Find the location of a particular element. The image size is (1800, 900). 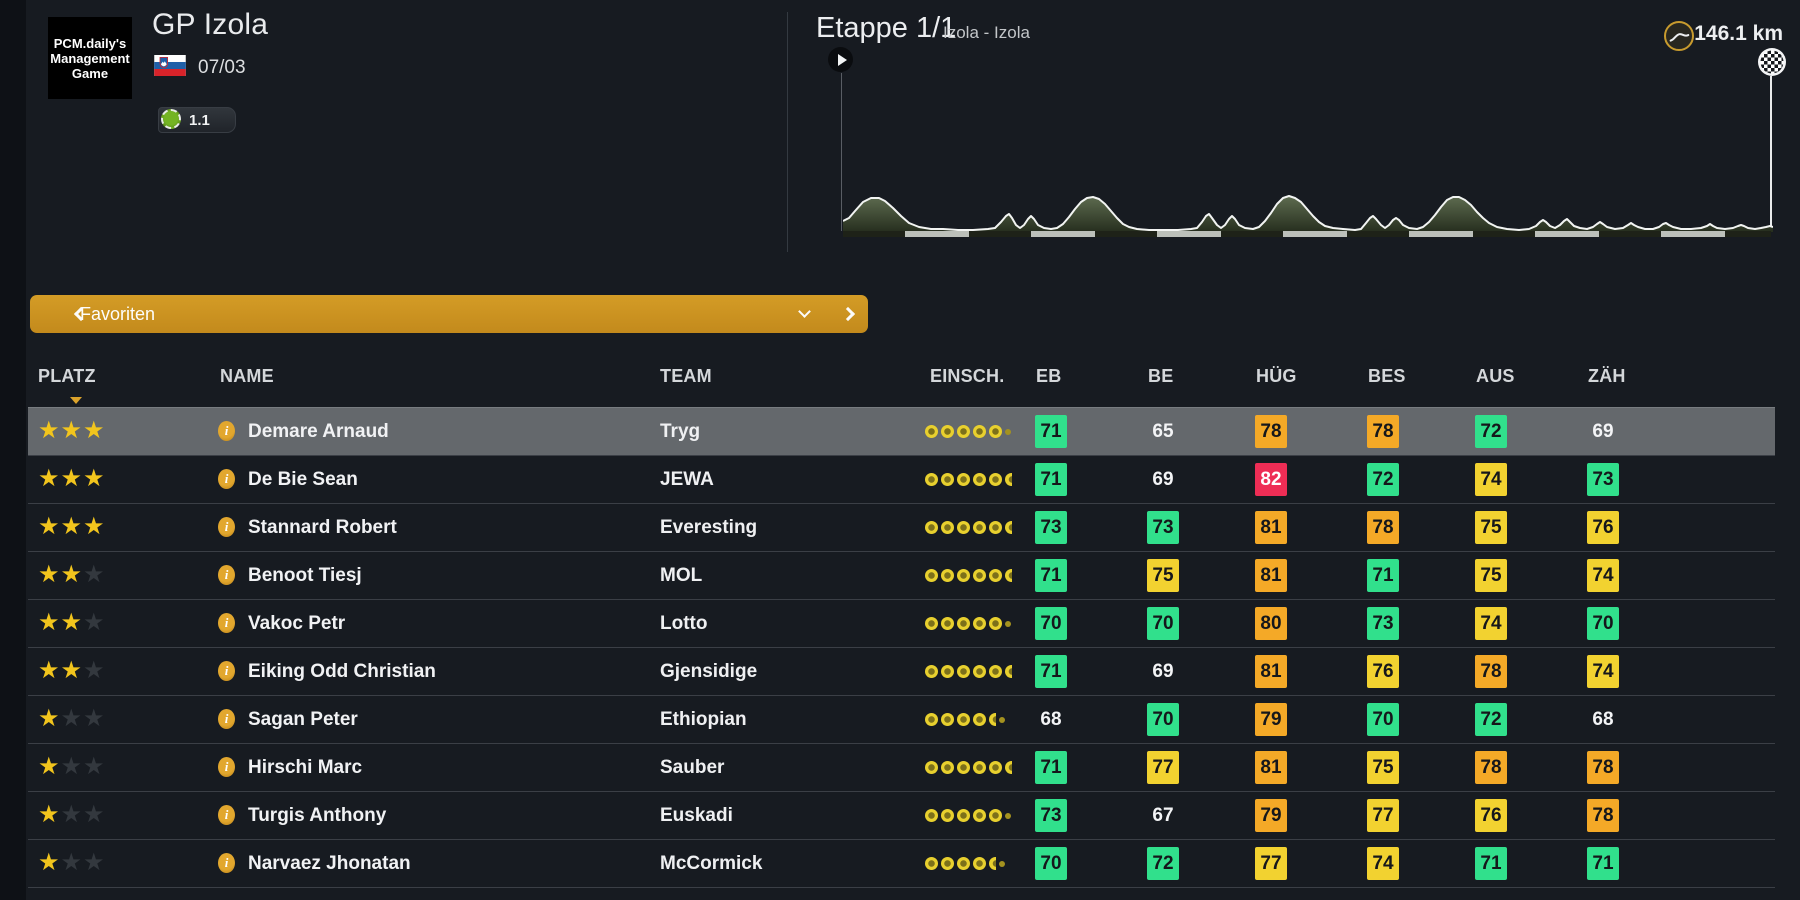

stat-value: 67 is located at coordinates (1163, 815).